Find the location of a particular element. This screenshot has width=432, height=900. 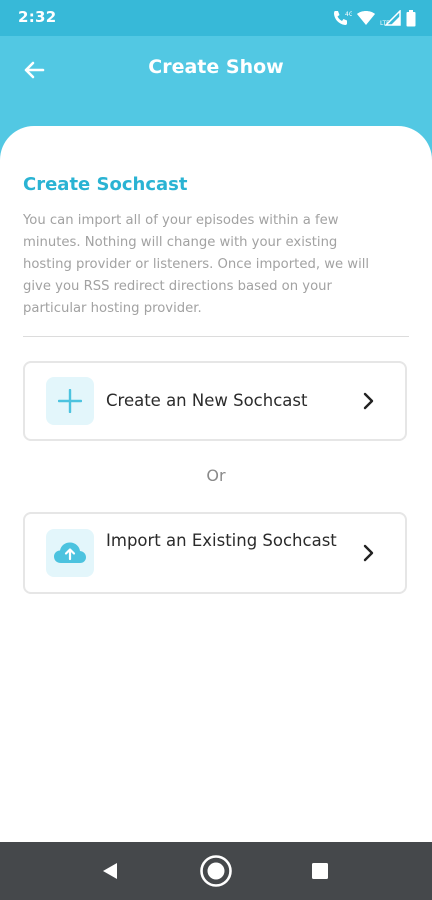

nav-home-button is located at coordinates (216, 871).